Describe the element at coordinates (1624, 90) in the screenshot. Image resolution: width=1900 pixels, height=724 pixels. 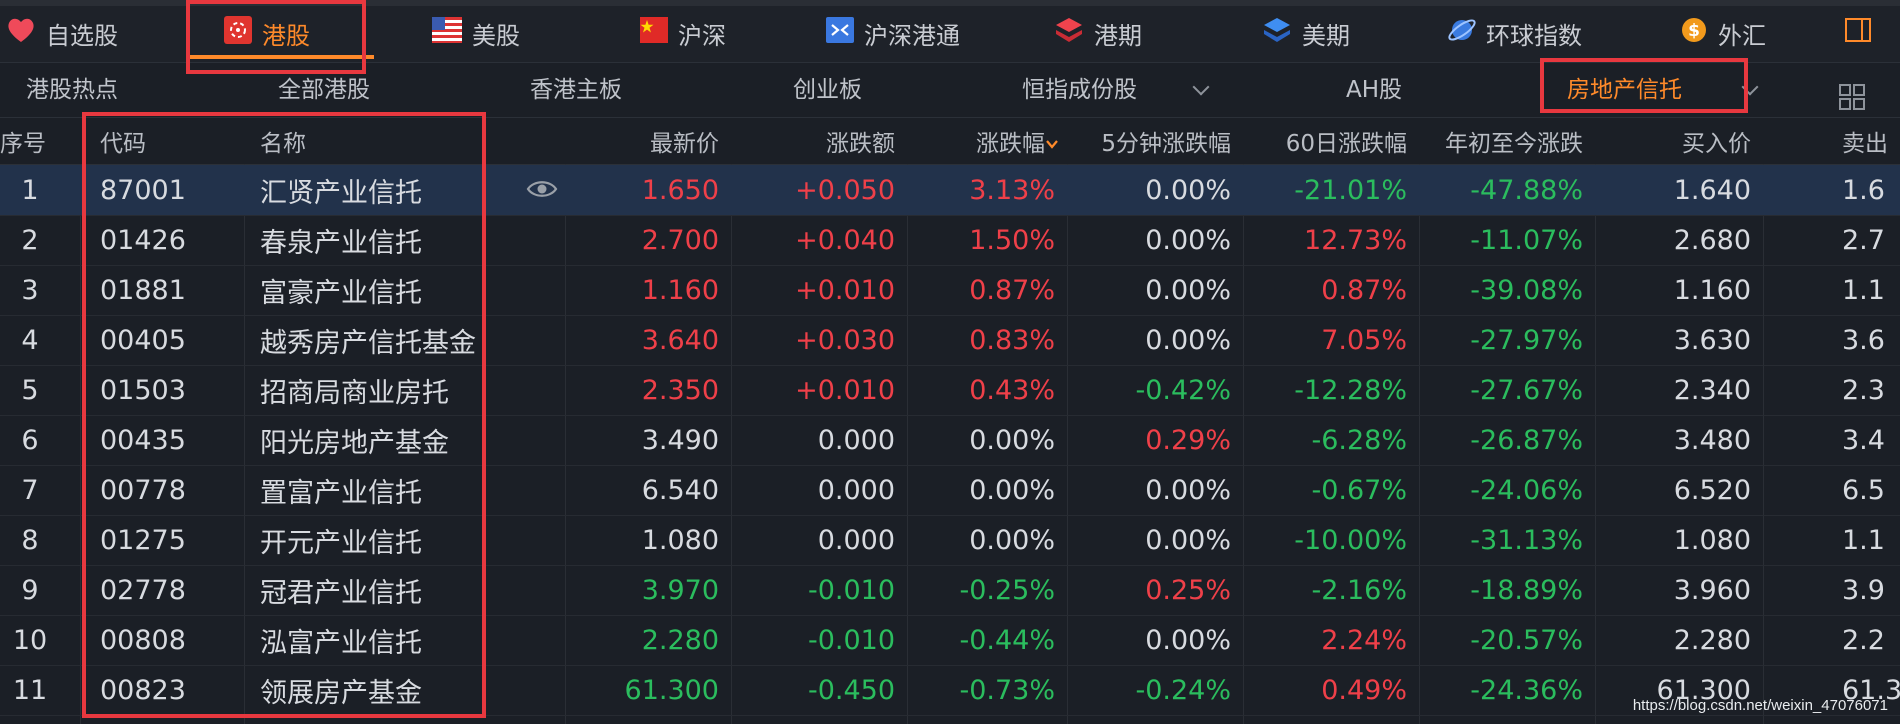
I see `subtab-reit: 房地产信托` at that location.